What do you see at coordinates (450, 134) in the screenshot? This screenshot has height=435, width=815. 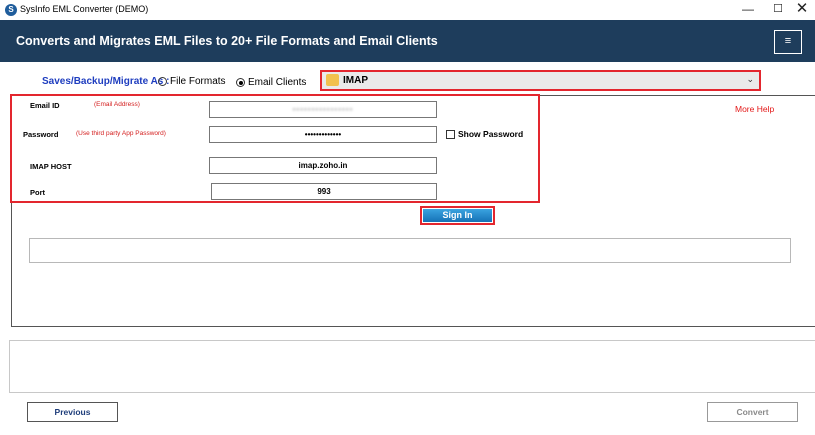 I see `checkbox-icon` at bounding box center [450, 134].